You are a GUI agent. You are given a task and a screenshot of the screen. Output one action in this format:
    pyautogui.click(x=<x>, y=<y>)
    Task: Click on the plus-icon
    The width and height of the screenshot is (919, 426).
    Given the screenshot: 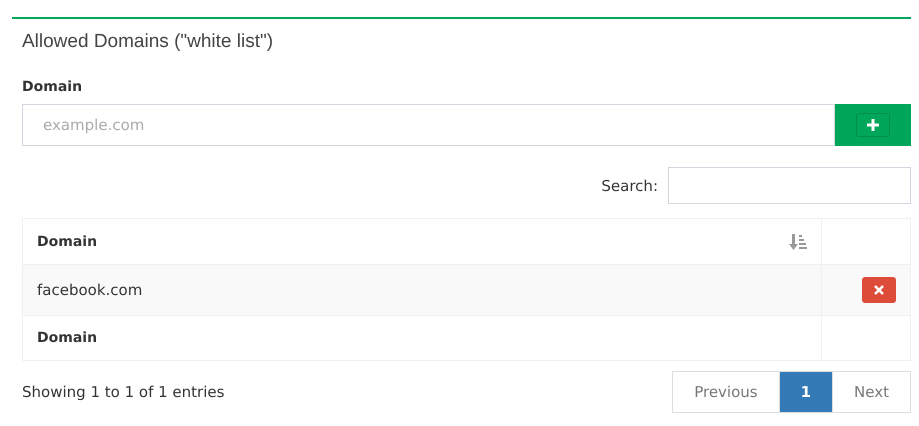 What is the action you would take?
    pyautogui.click(x=873, y=125)
    